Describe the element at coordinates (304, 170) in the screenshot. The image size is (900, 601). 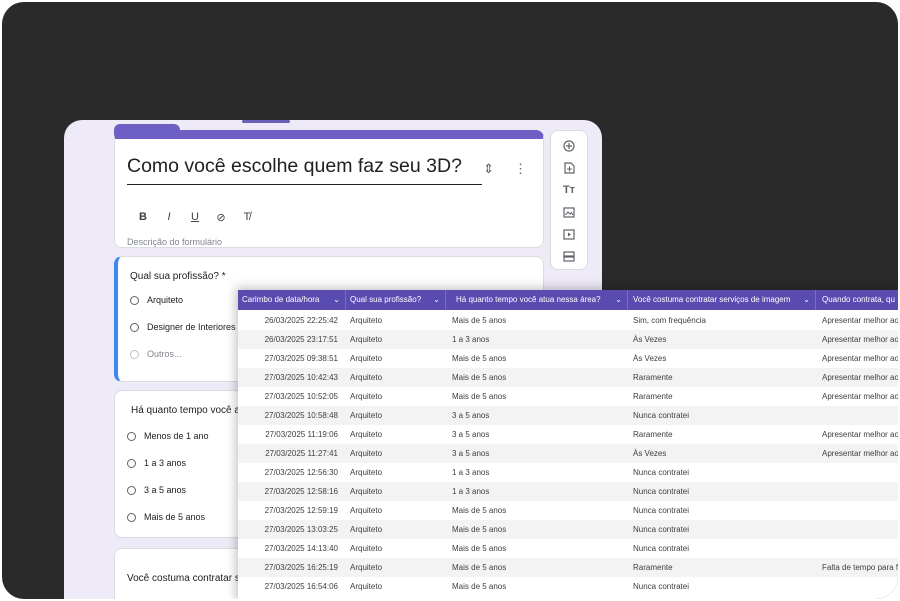
I see `form-title-input: Como você escolhe quem faz seu 3D?` at that location.